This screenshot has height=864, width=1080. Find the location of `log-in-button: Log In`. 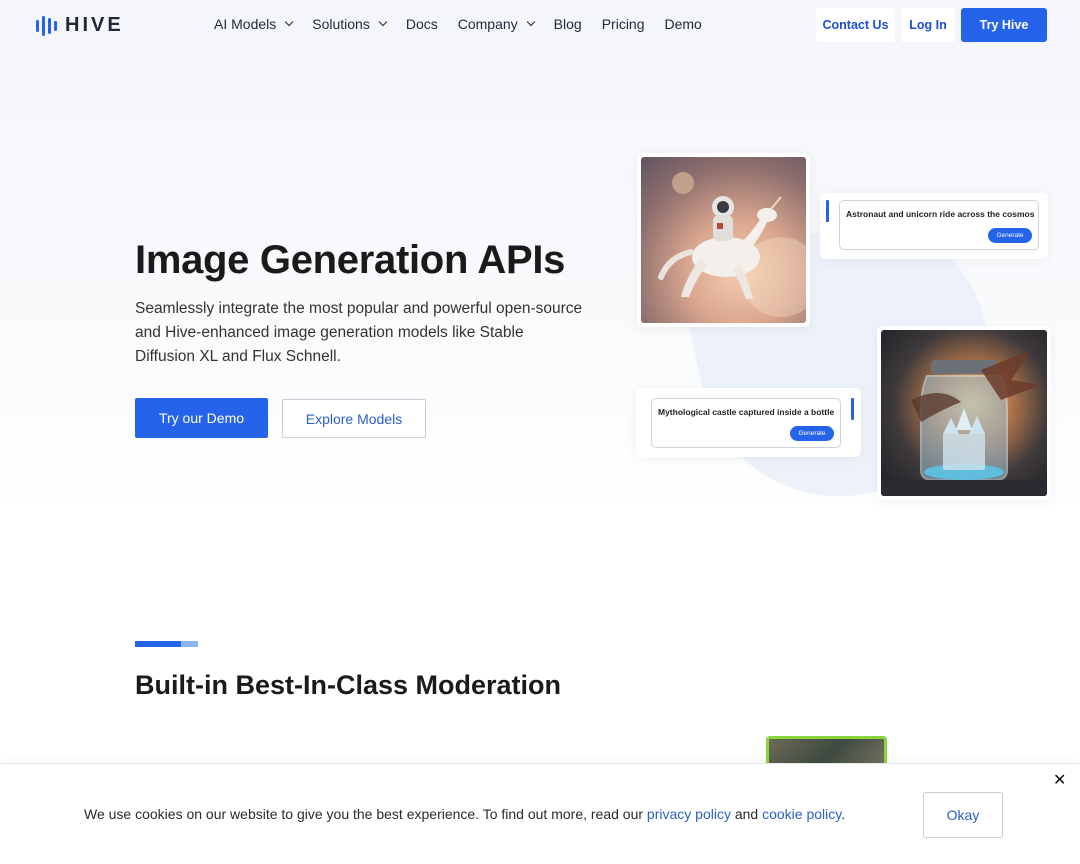

log-in-button: Log In is located at coordinates (928, 25).